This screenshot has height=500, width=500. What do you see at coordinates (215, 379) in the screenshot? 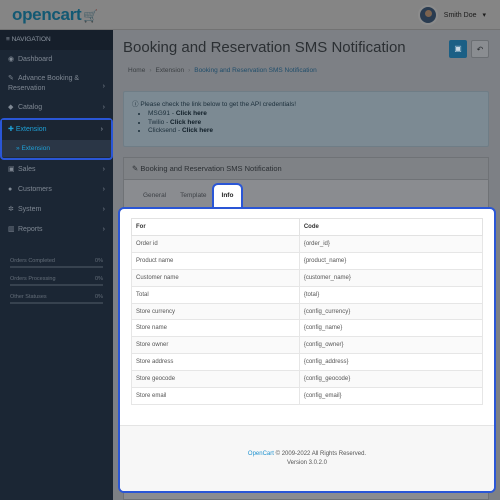
I see `cell-for: Store geocode` at bounding box center [215, 379].